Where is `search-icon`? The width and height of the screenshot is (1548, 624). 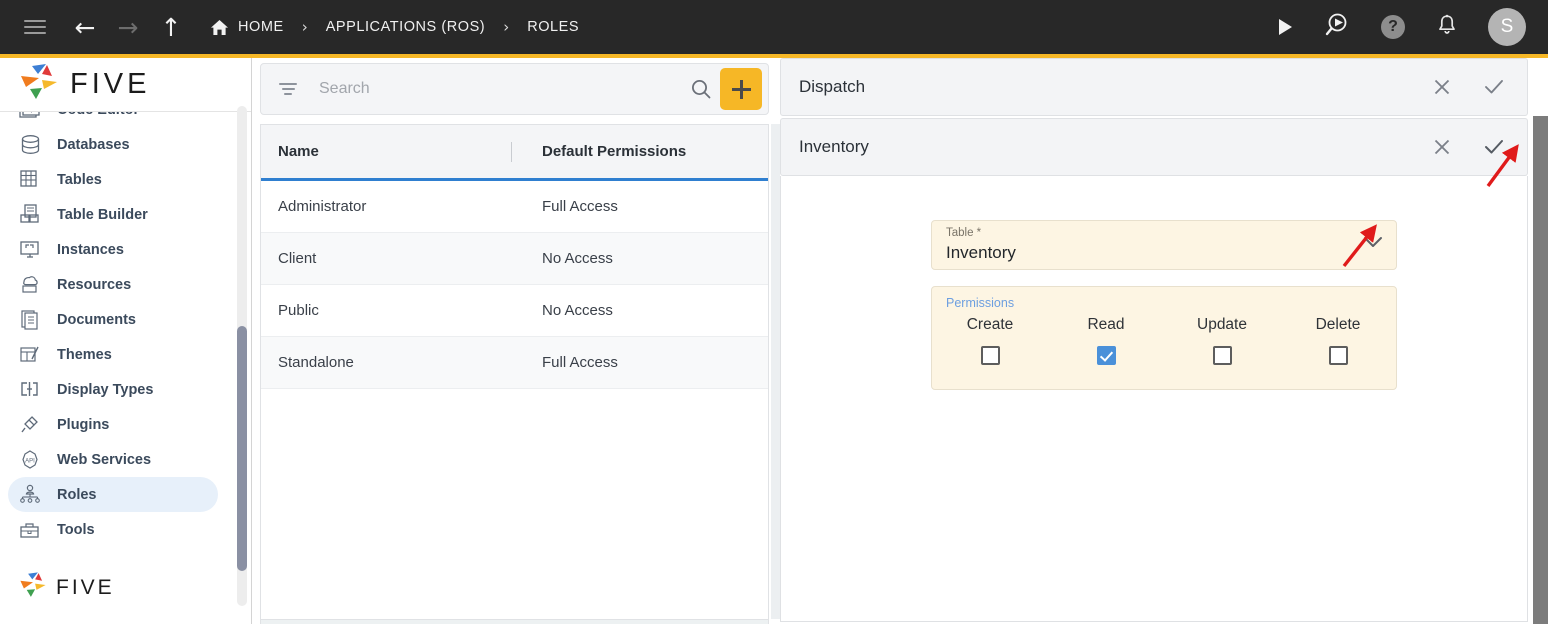 search-icon is located at coordinates (701, 89).